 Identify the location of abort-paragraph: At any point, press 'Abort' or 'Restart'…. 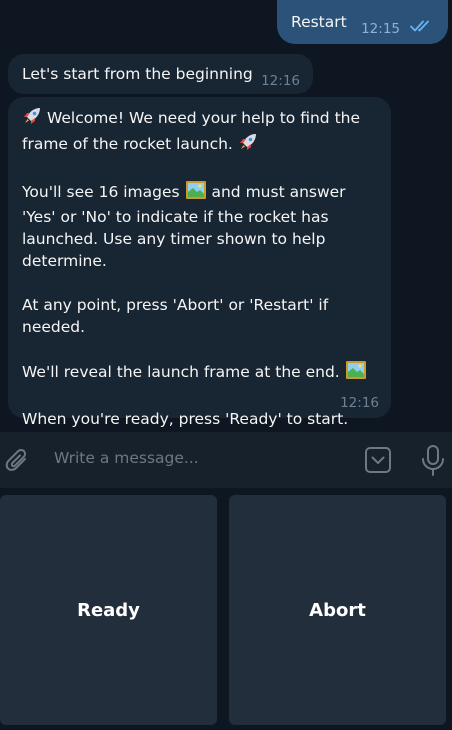
(200, 316).